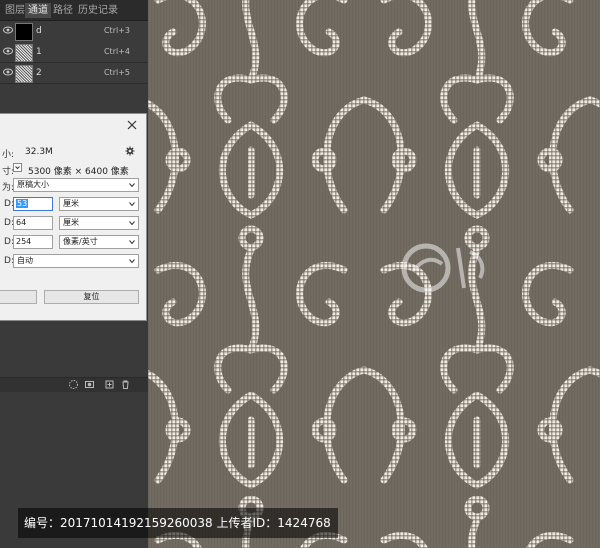 The width and height of the screenshot is (600, 548). What do you see at coordinates (25, 260) in the screenshot?
I see `resample-value: 自动` at bounding box center [25, 260].